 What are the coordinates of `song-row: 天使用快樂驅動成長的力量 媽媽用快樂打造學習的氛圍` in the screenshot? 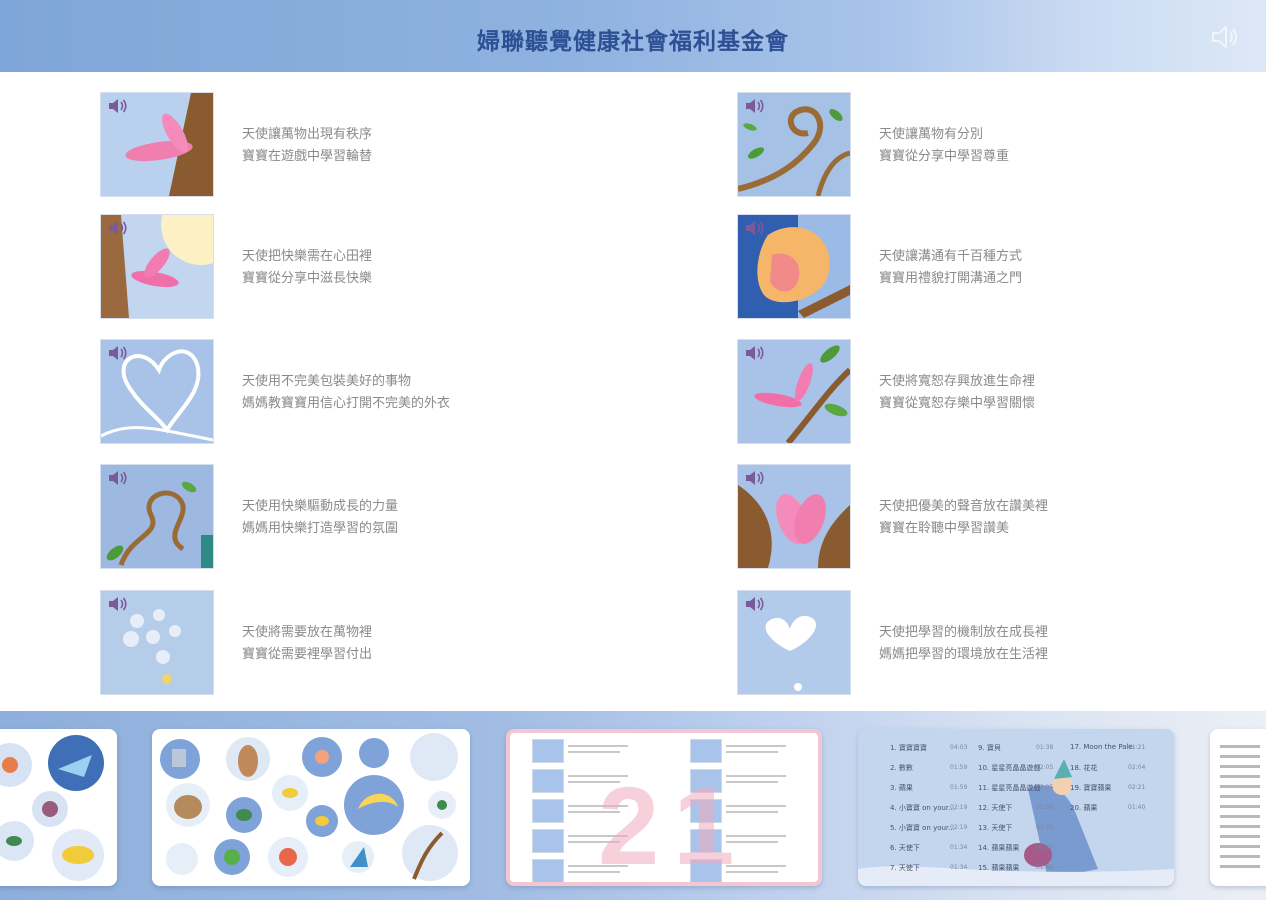 It's located at (380, 516).